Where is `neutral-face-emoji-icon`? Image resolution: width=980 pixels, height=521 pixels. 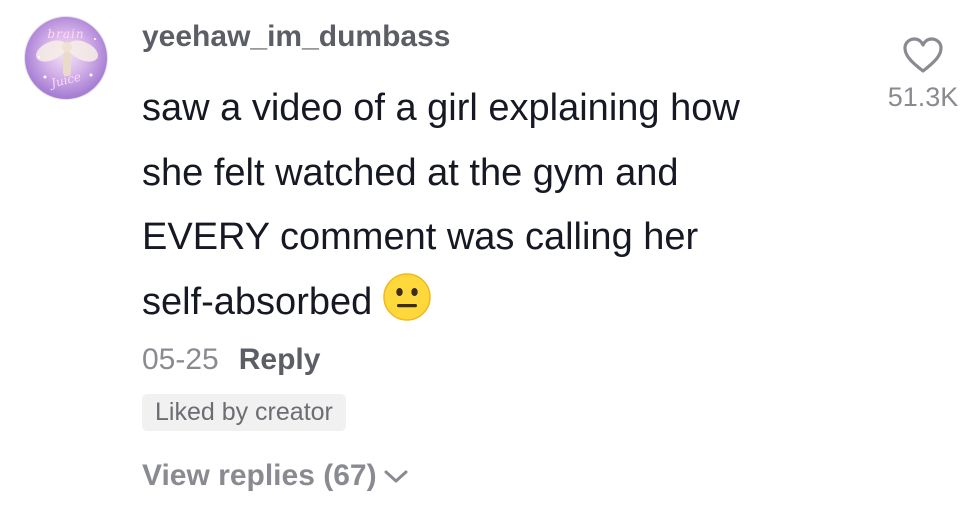 neutral-face-emoji-icon is located at coordinates (407, 296).